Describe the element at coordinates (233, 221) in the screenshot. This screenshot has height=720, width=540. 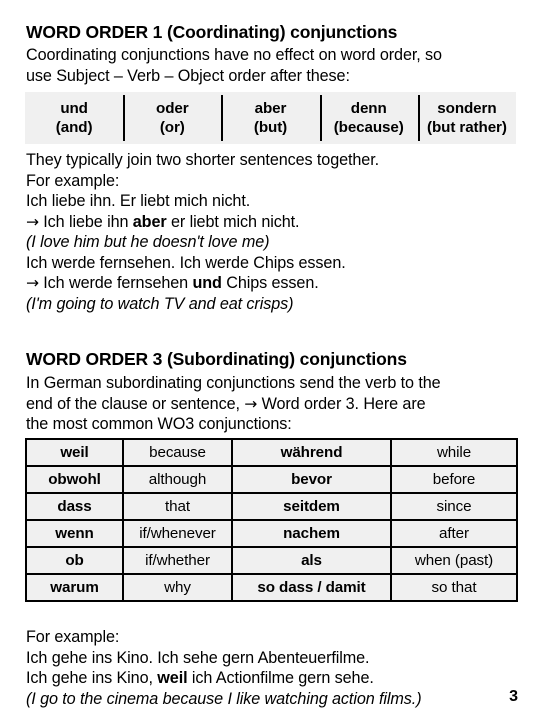
I see `example-text: er liebt mich nicht.` at that location.